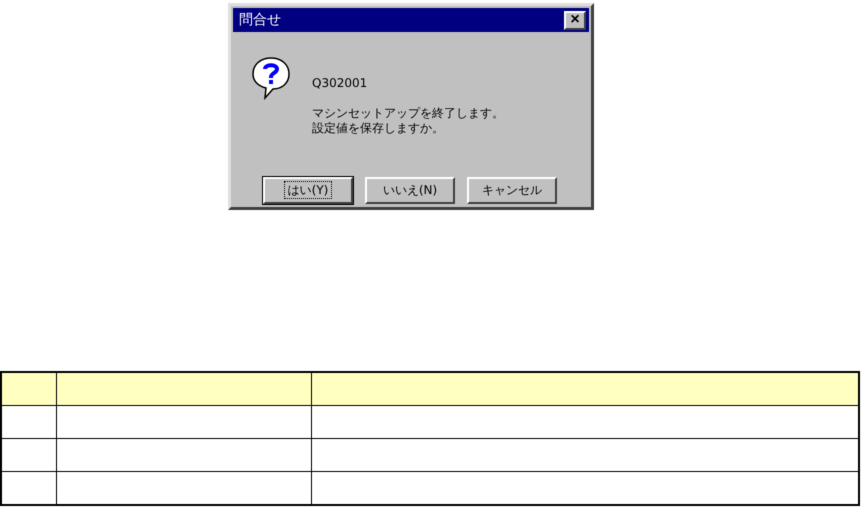 The image size is (861, 507). Describe the element at coordinates (260, 20) in the screenshot. I see `window-title: 問合せ` at that location.